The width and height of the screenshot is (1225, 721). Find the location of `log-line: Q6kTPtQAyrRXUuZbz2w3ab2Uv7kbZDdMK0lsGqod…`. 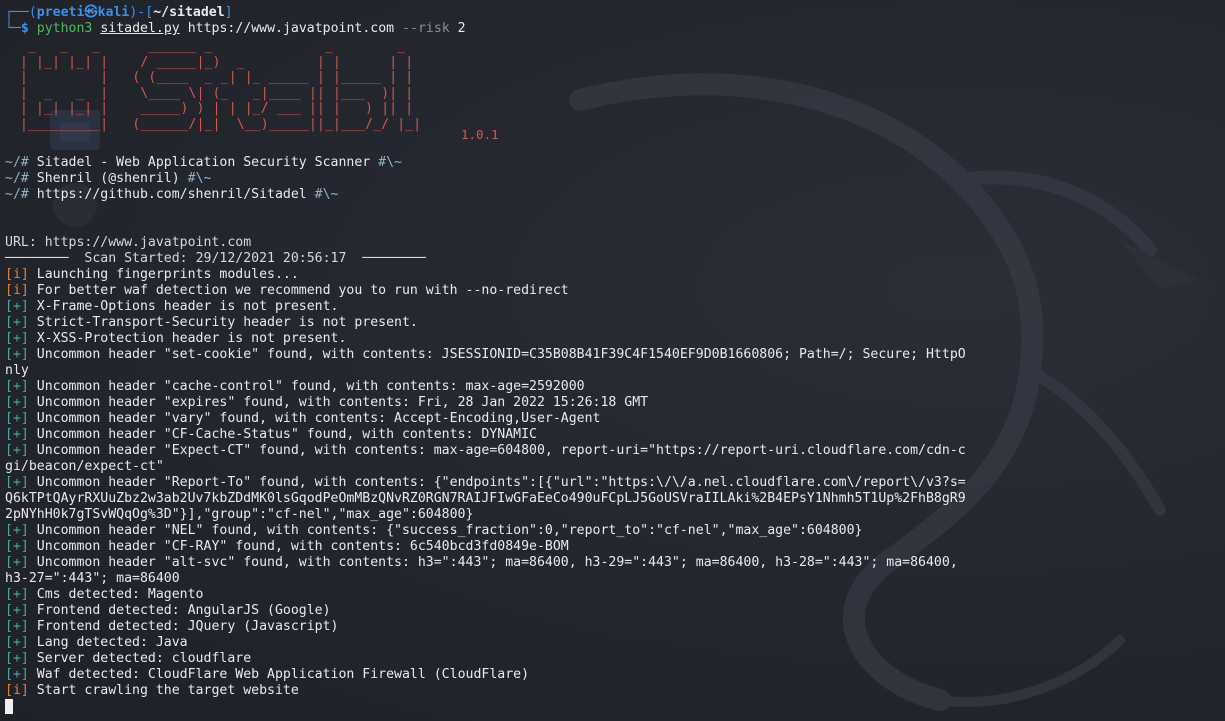

log-line: Q6kTPtQAyrRXUuZbz2w3ab2Uv7kbZDdMK0lsGqod… is located at coordinates (612, 499).